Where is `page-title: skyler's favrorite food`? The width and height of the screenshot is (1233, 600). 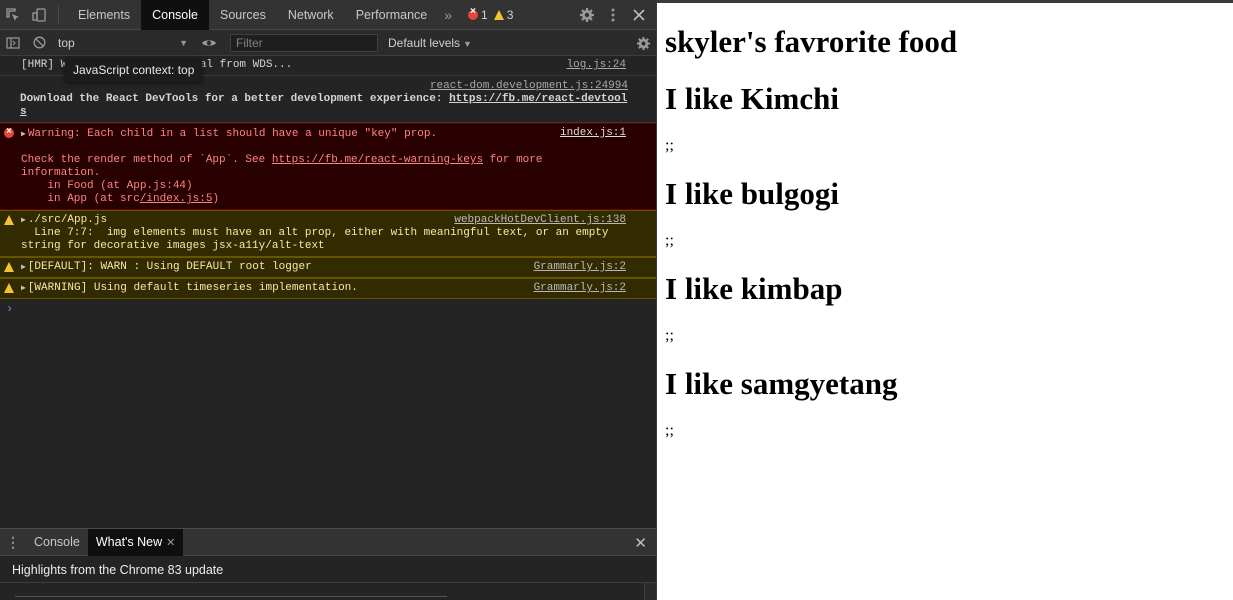
page-title: skyler's favrorite food is located at coordinates (811, 41).